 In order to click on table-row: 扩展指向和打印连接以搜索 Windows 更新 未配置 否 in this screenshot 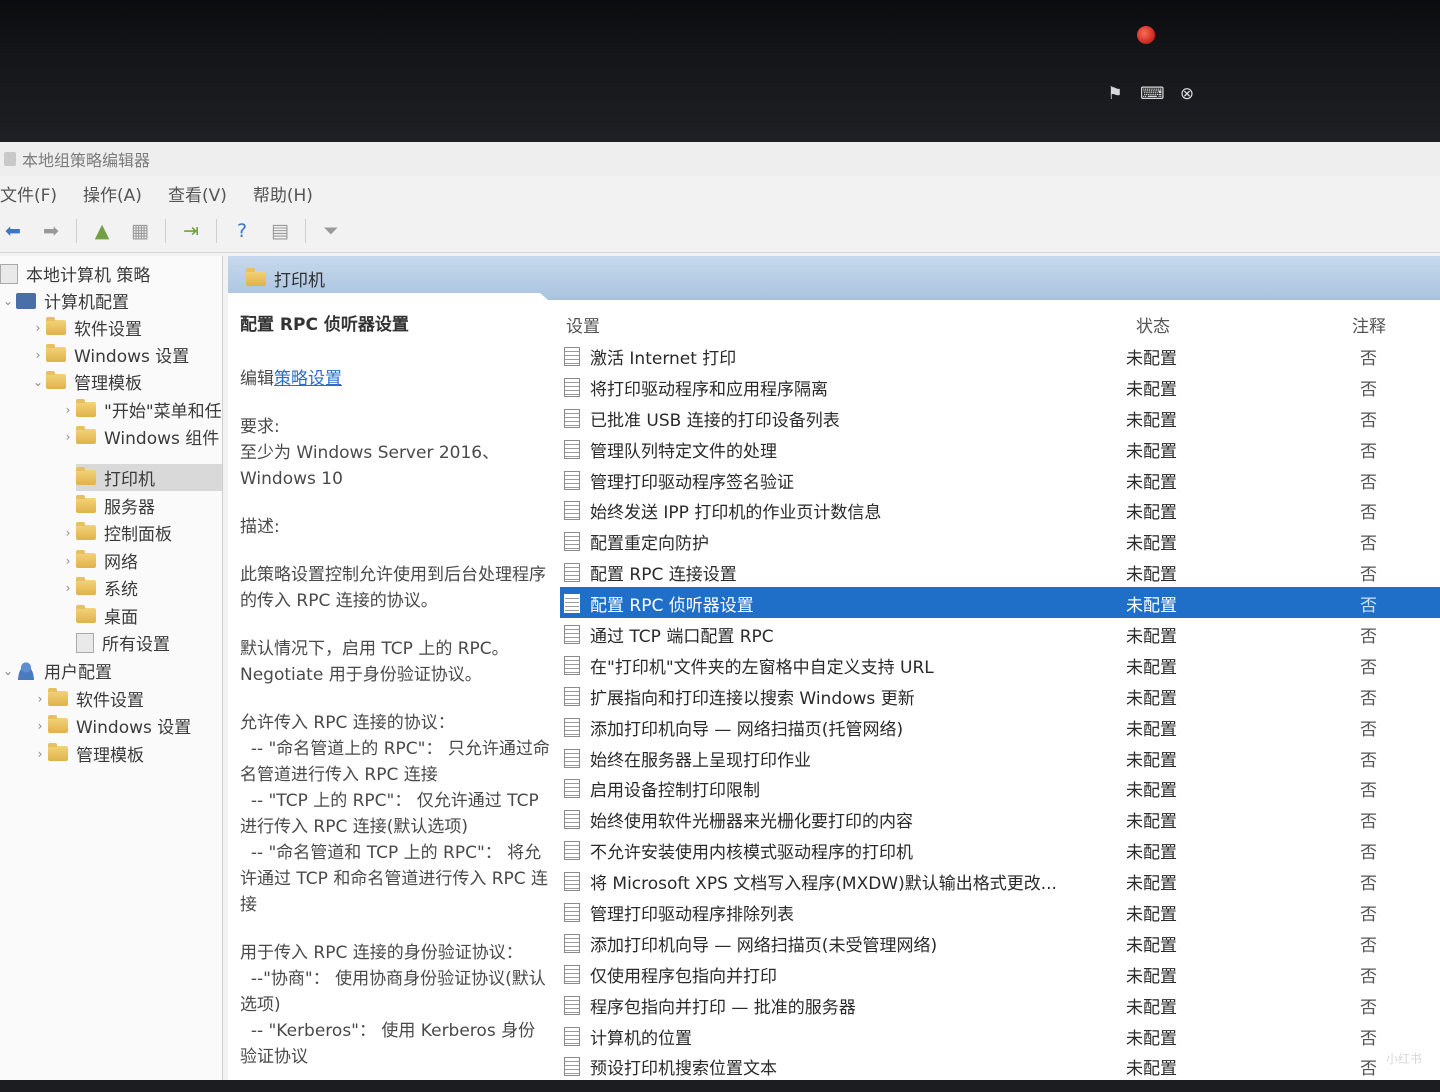, I will do `click(1000, 695)`.